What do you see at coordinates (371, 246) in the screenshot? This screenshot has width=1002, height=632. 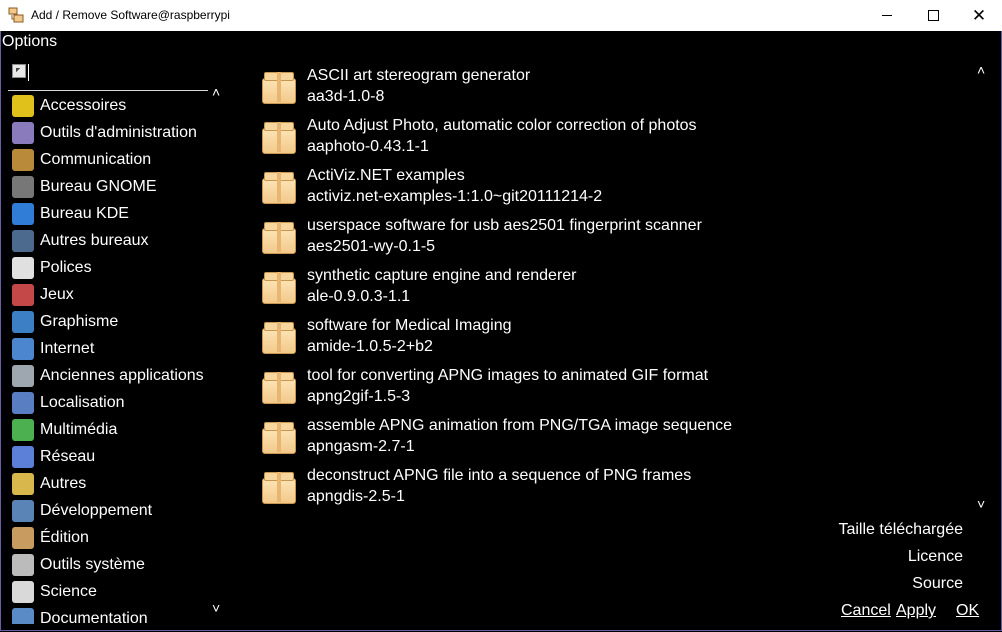 I see `package-name: aes2501-wy-0.1-5` at bounding box center [371, 246].